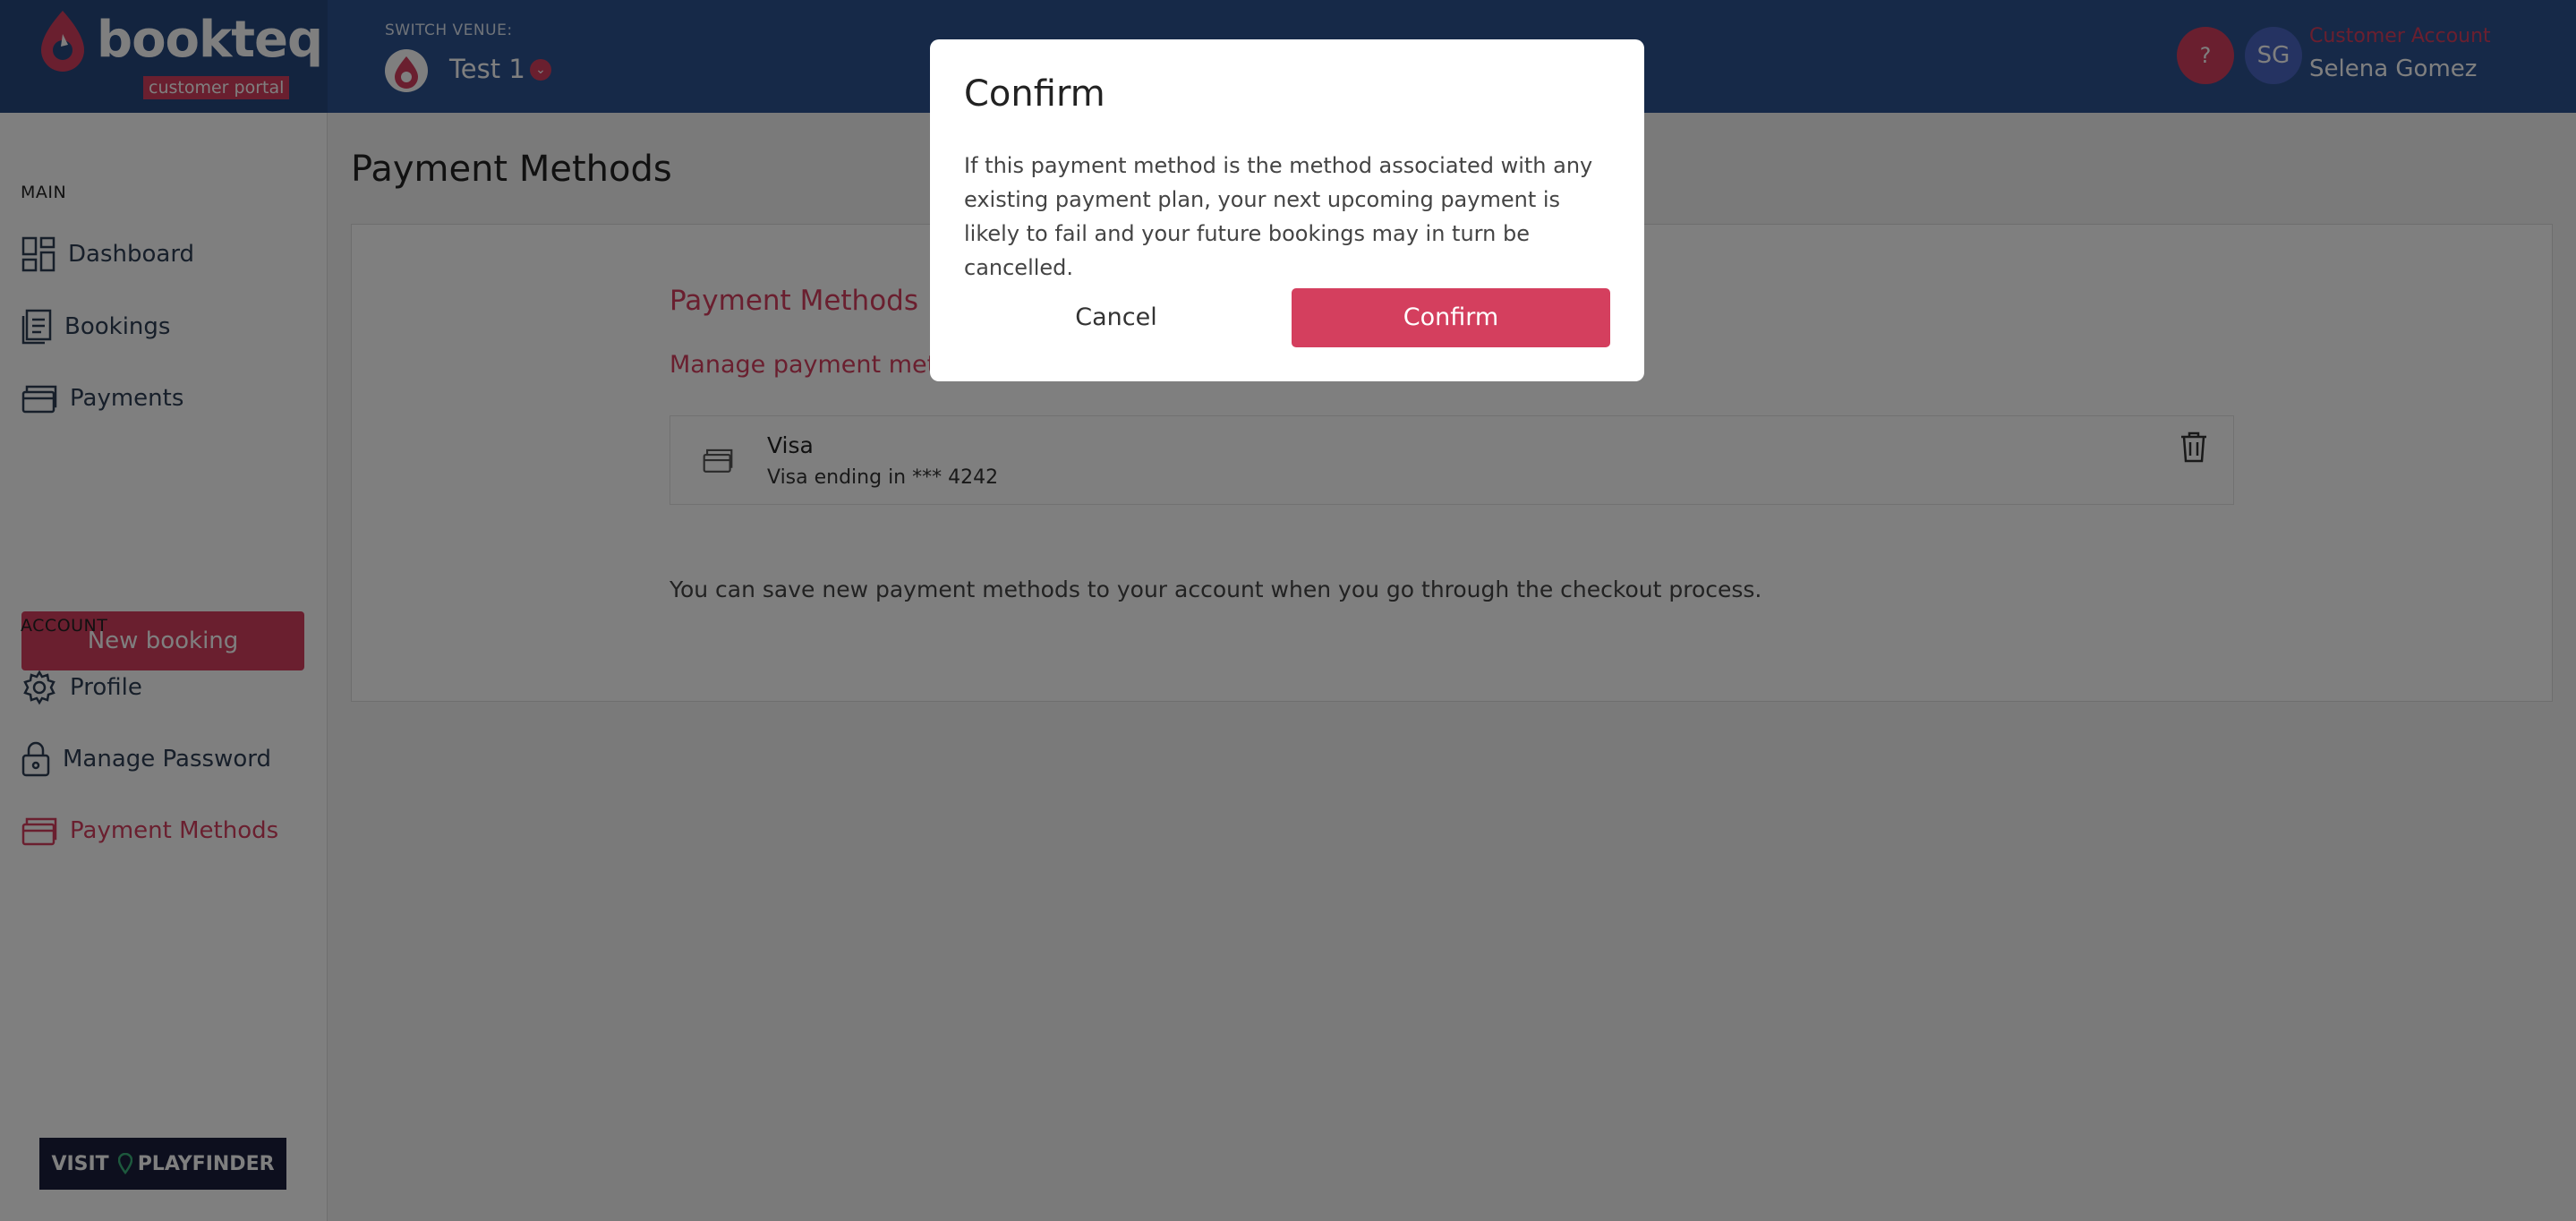 The width and height of the screenshot is (2576, 1221). Describe the element at coordinates (1116, 317) in the screenshot. I see `cancel-button: Cancel` at that location.